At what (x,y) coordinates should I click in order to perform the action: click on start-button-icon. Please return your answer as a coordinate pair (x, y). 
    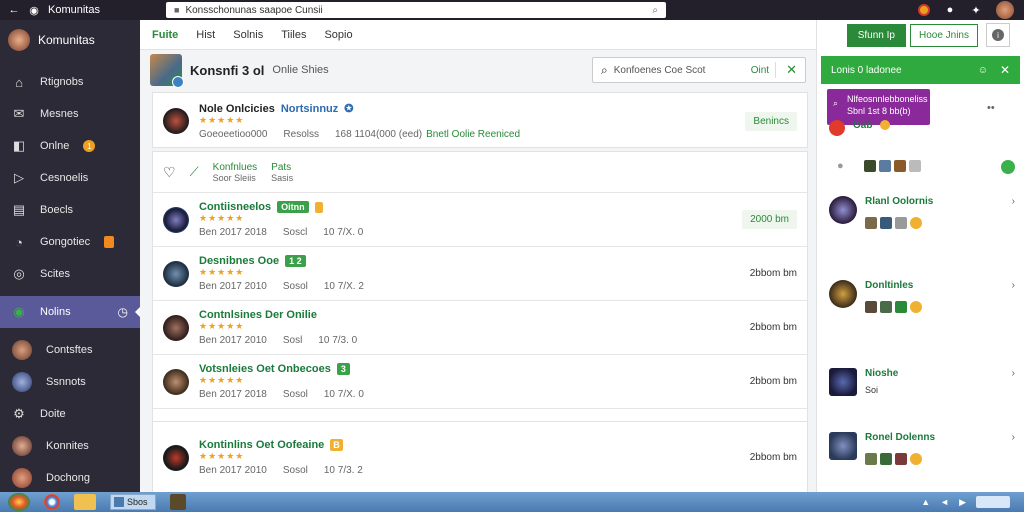
    Looking at the image, I should click on (19, 502).